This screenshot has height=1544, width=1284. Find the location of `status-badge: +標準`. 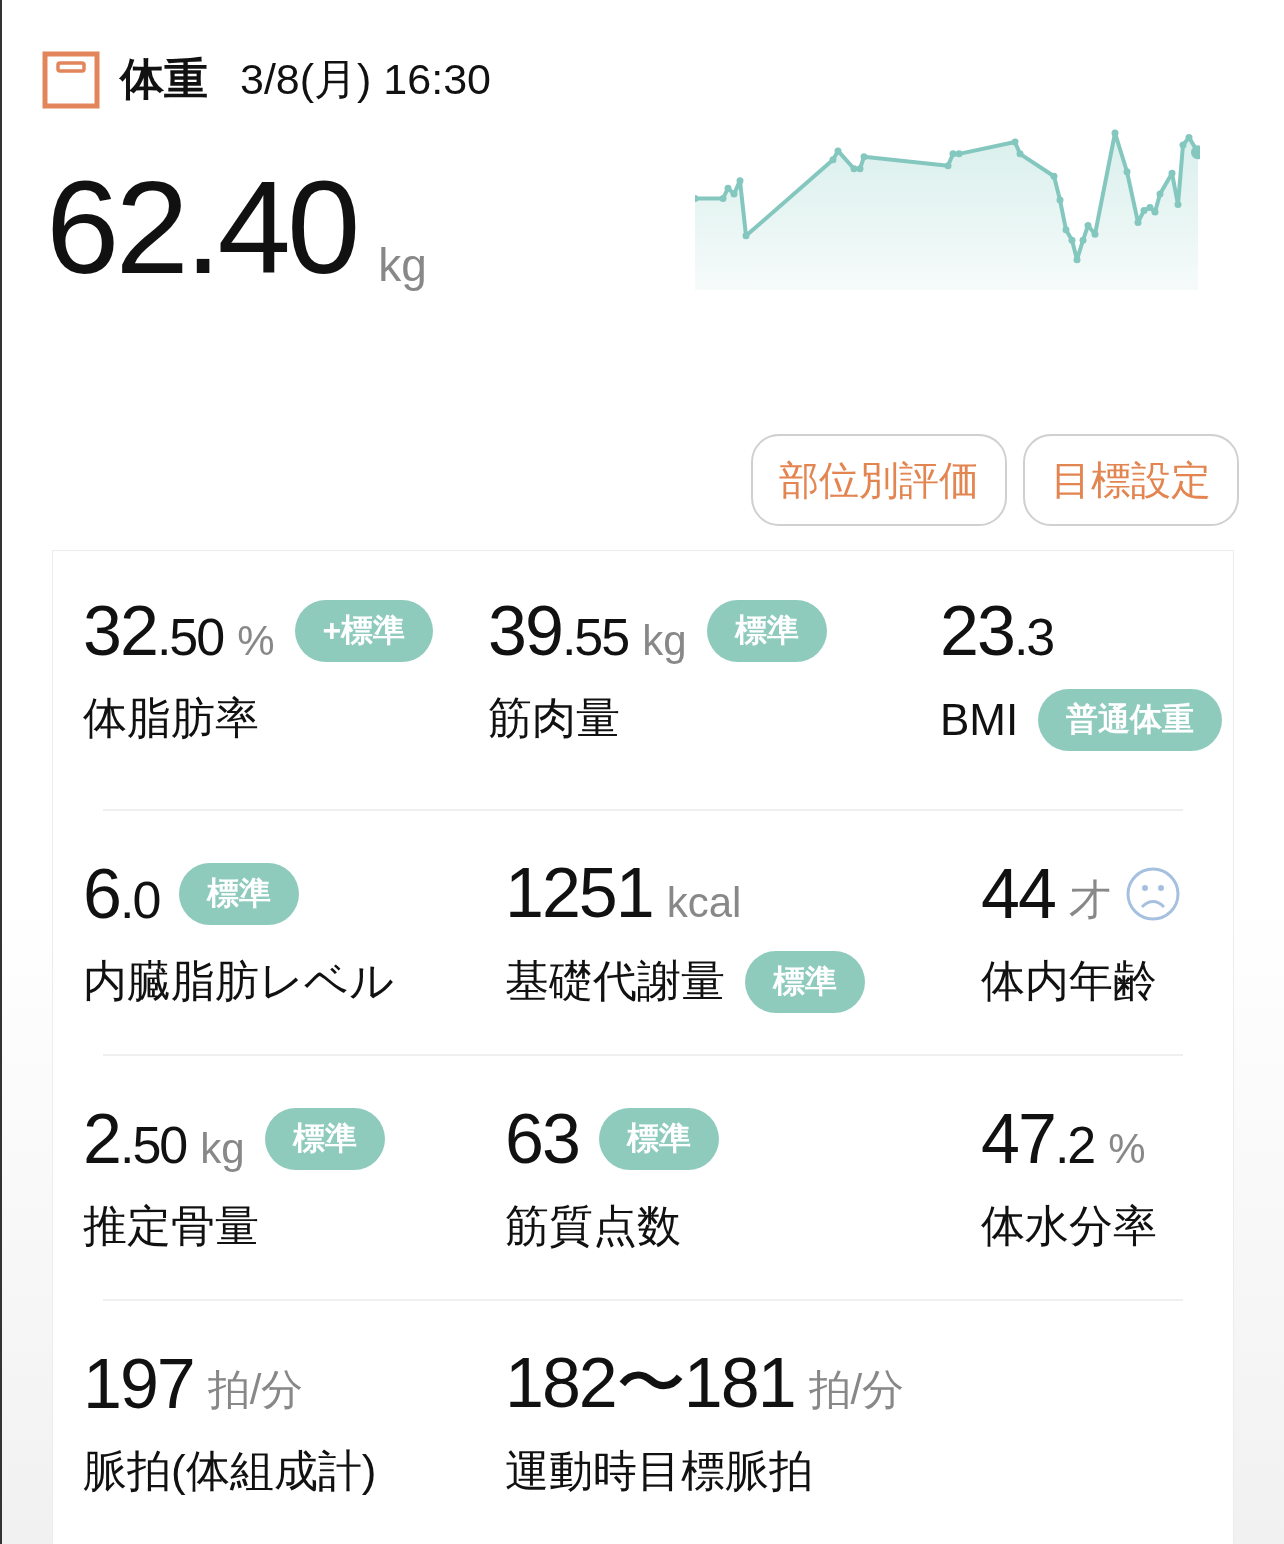

status-badge: +標準 is located at coordinates (364, 631).